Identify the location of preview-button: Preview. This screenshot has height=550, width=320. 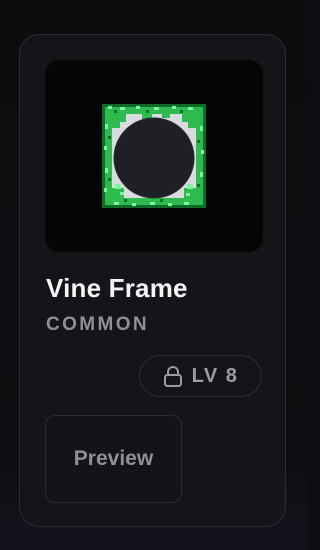
(113, 459).